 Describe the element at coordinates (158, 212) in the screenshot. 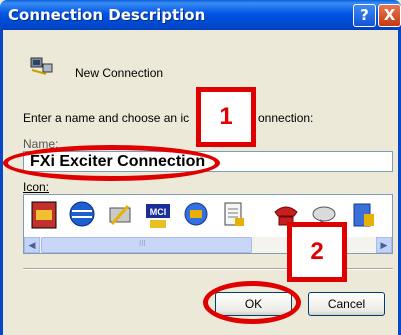

I see `svg-text: MCI` at that location.